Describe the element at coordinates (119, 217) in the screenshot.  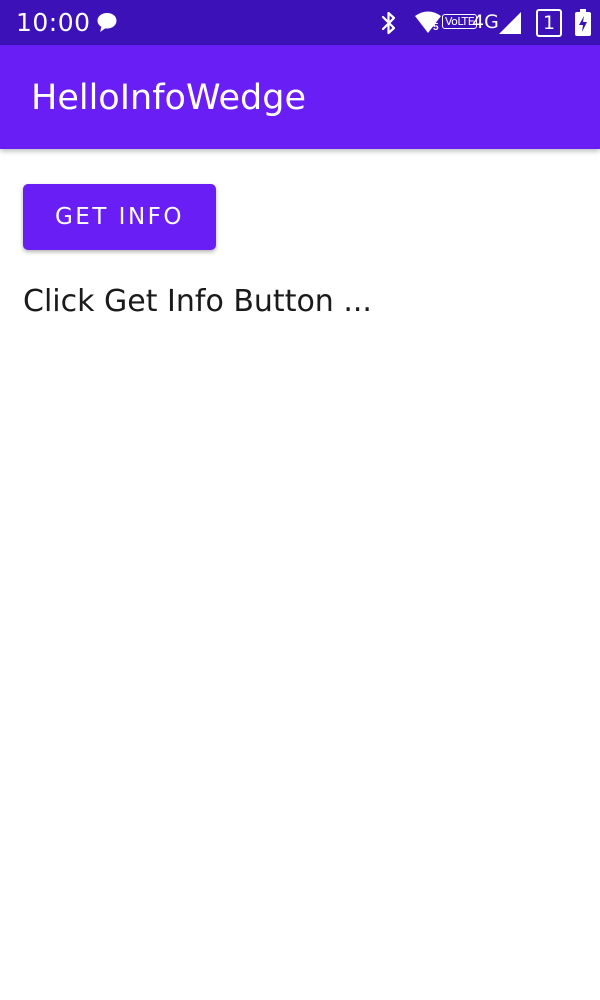
I see `get-info-button: GET INFO` at that location.